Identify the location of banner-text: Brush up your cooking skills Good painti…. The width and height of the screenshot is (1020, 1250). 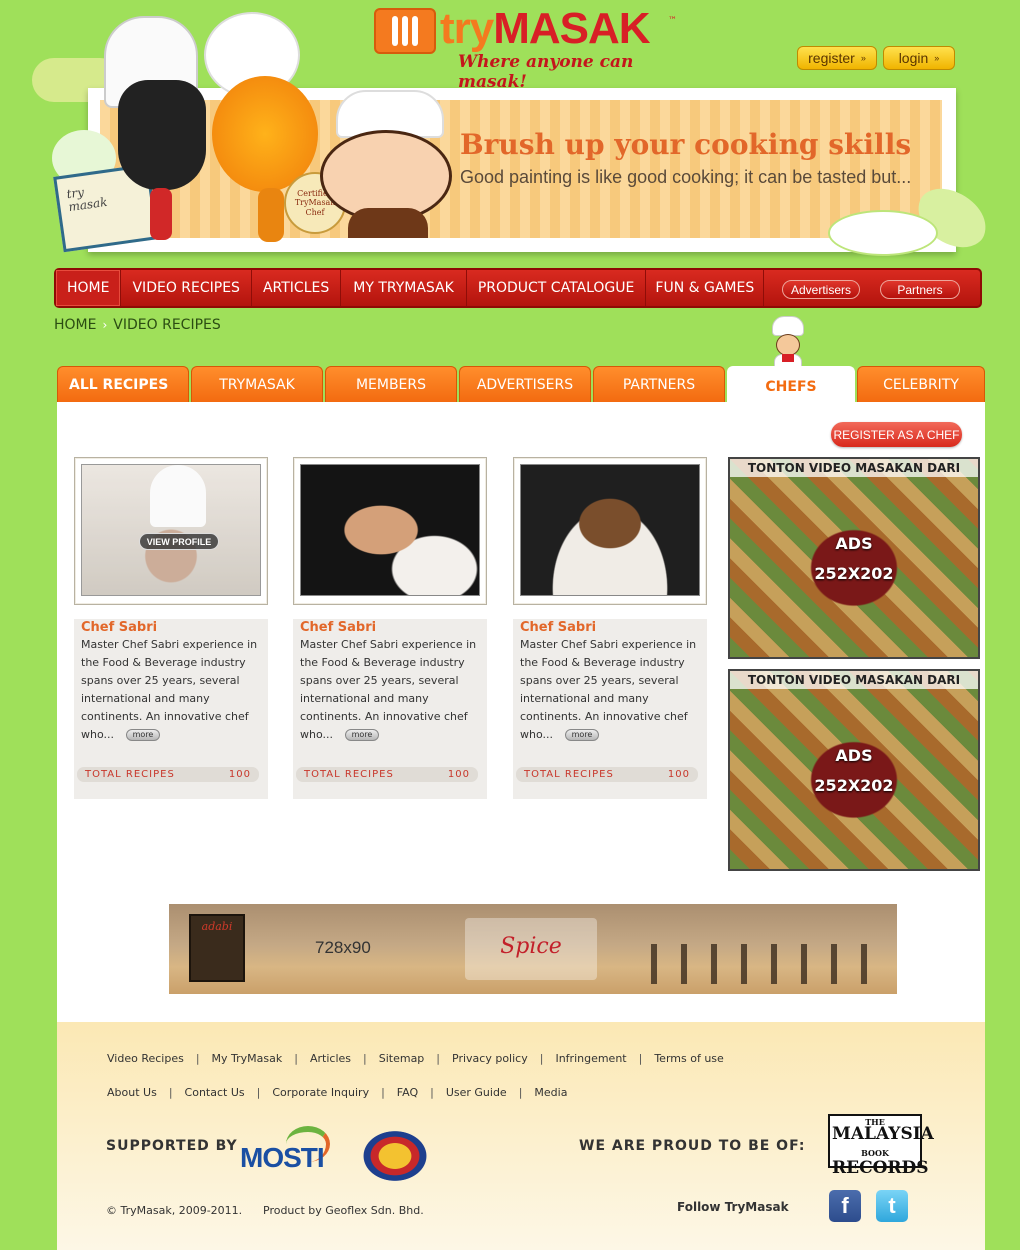
(700, 167).